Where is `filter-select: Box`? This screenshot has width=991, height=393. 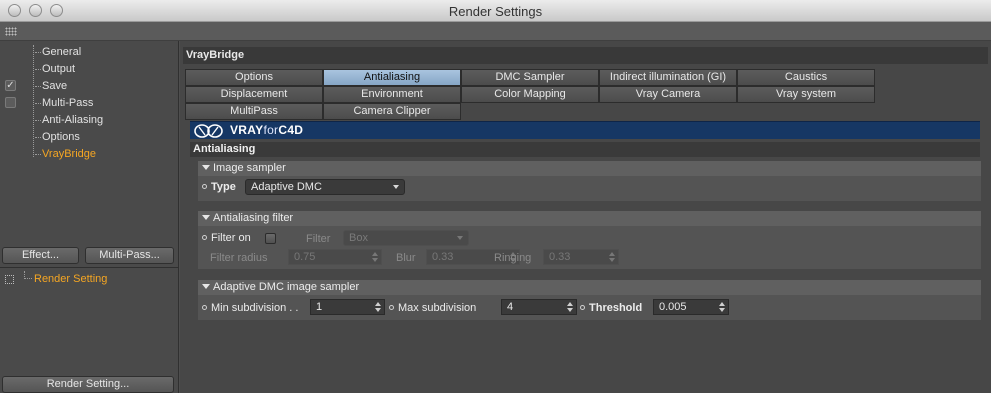
filter-select: Box is located at coordinates (406, 238).